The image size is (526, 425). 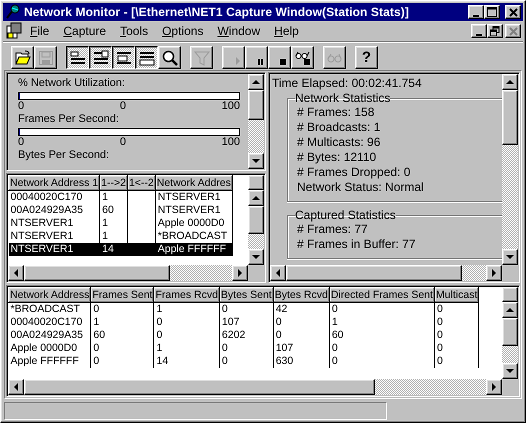 I want to click on minimize-button, so click(x=476, y=12).